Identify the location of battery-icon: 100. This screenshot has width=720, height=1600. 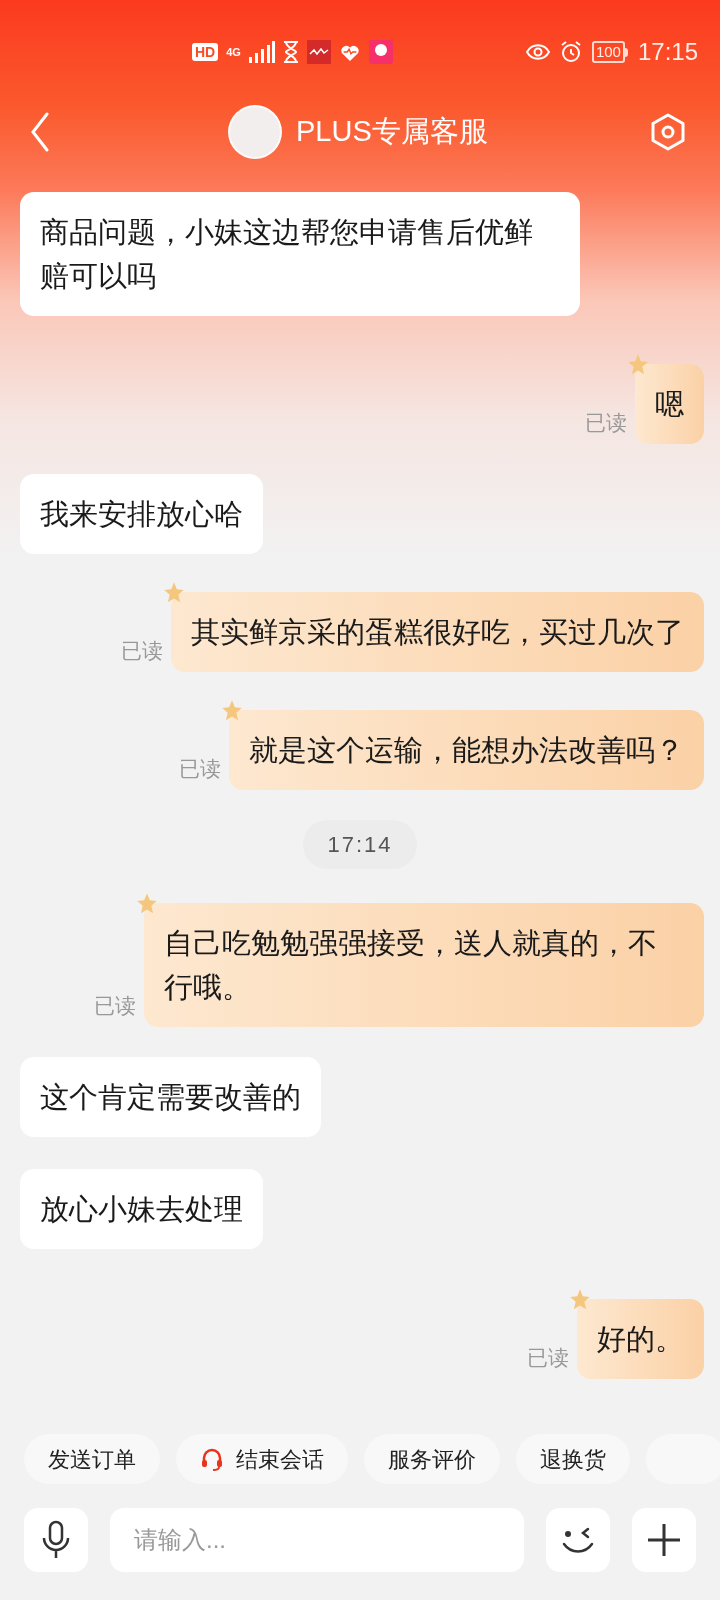
(609, 52).